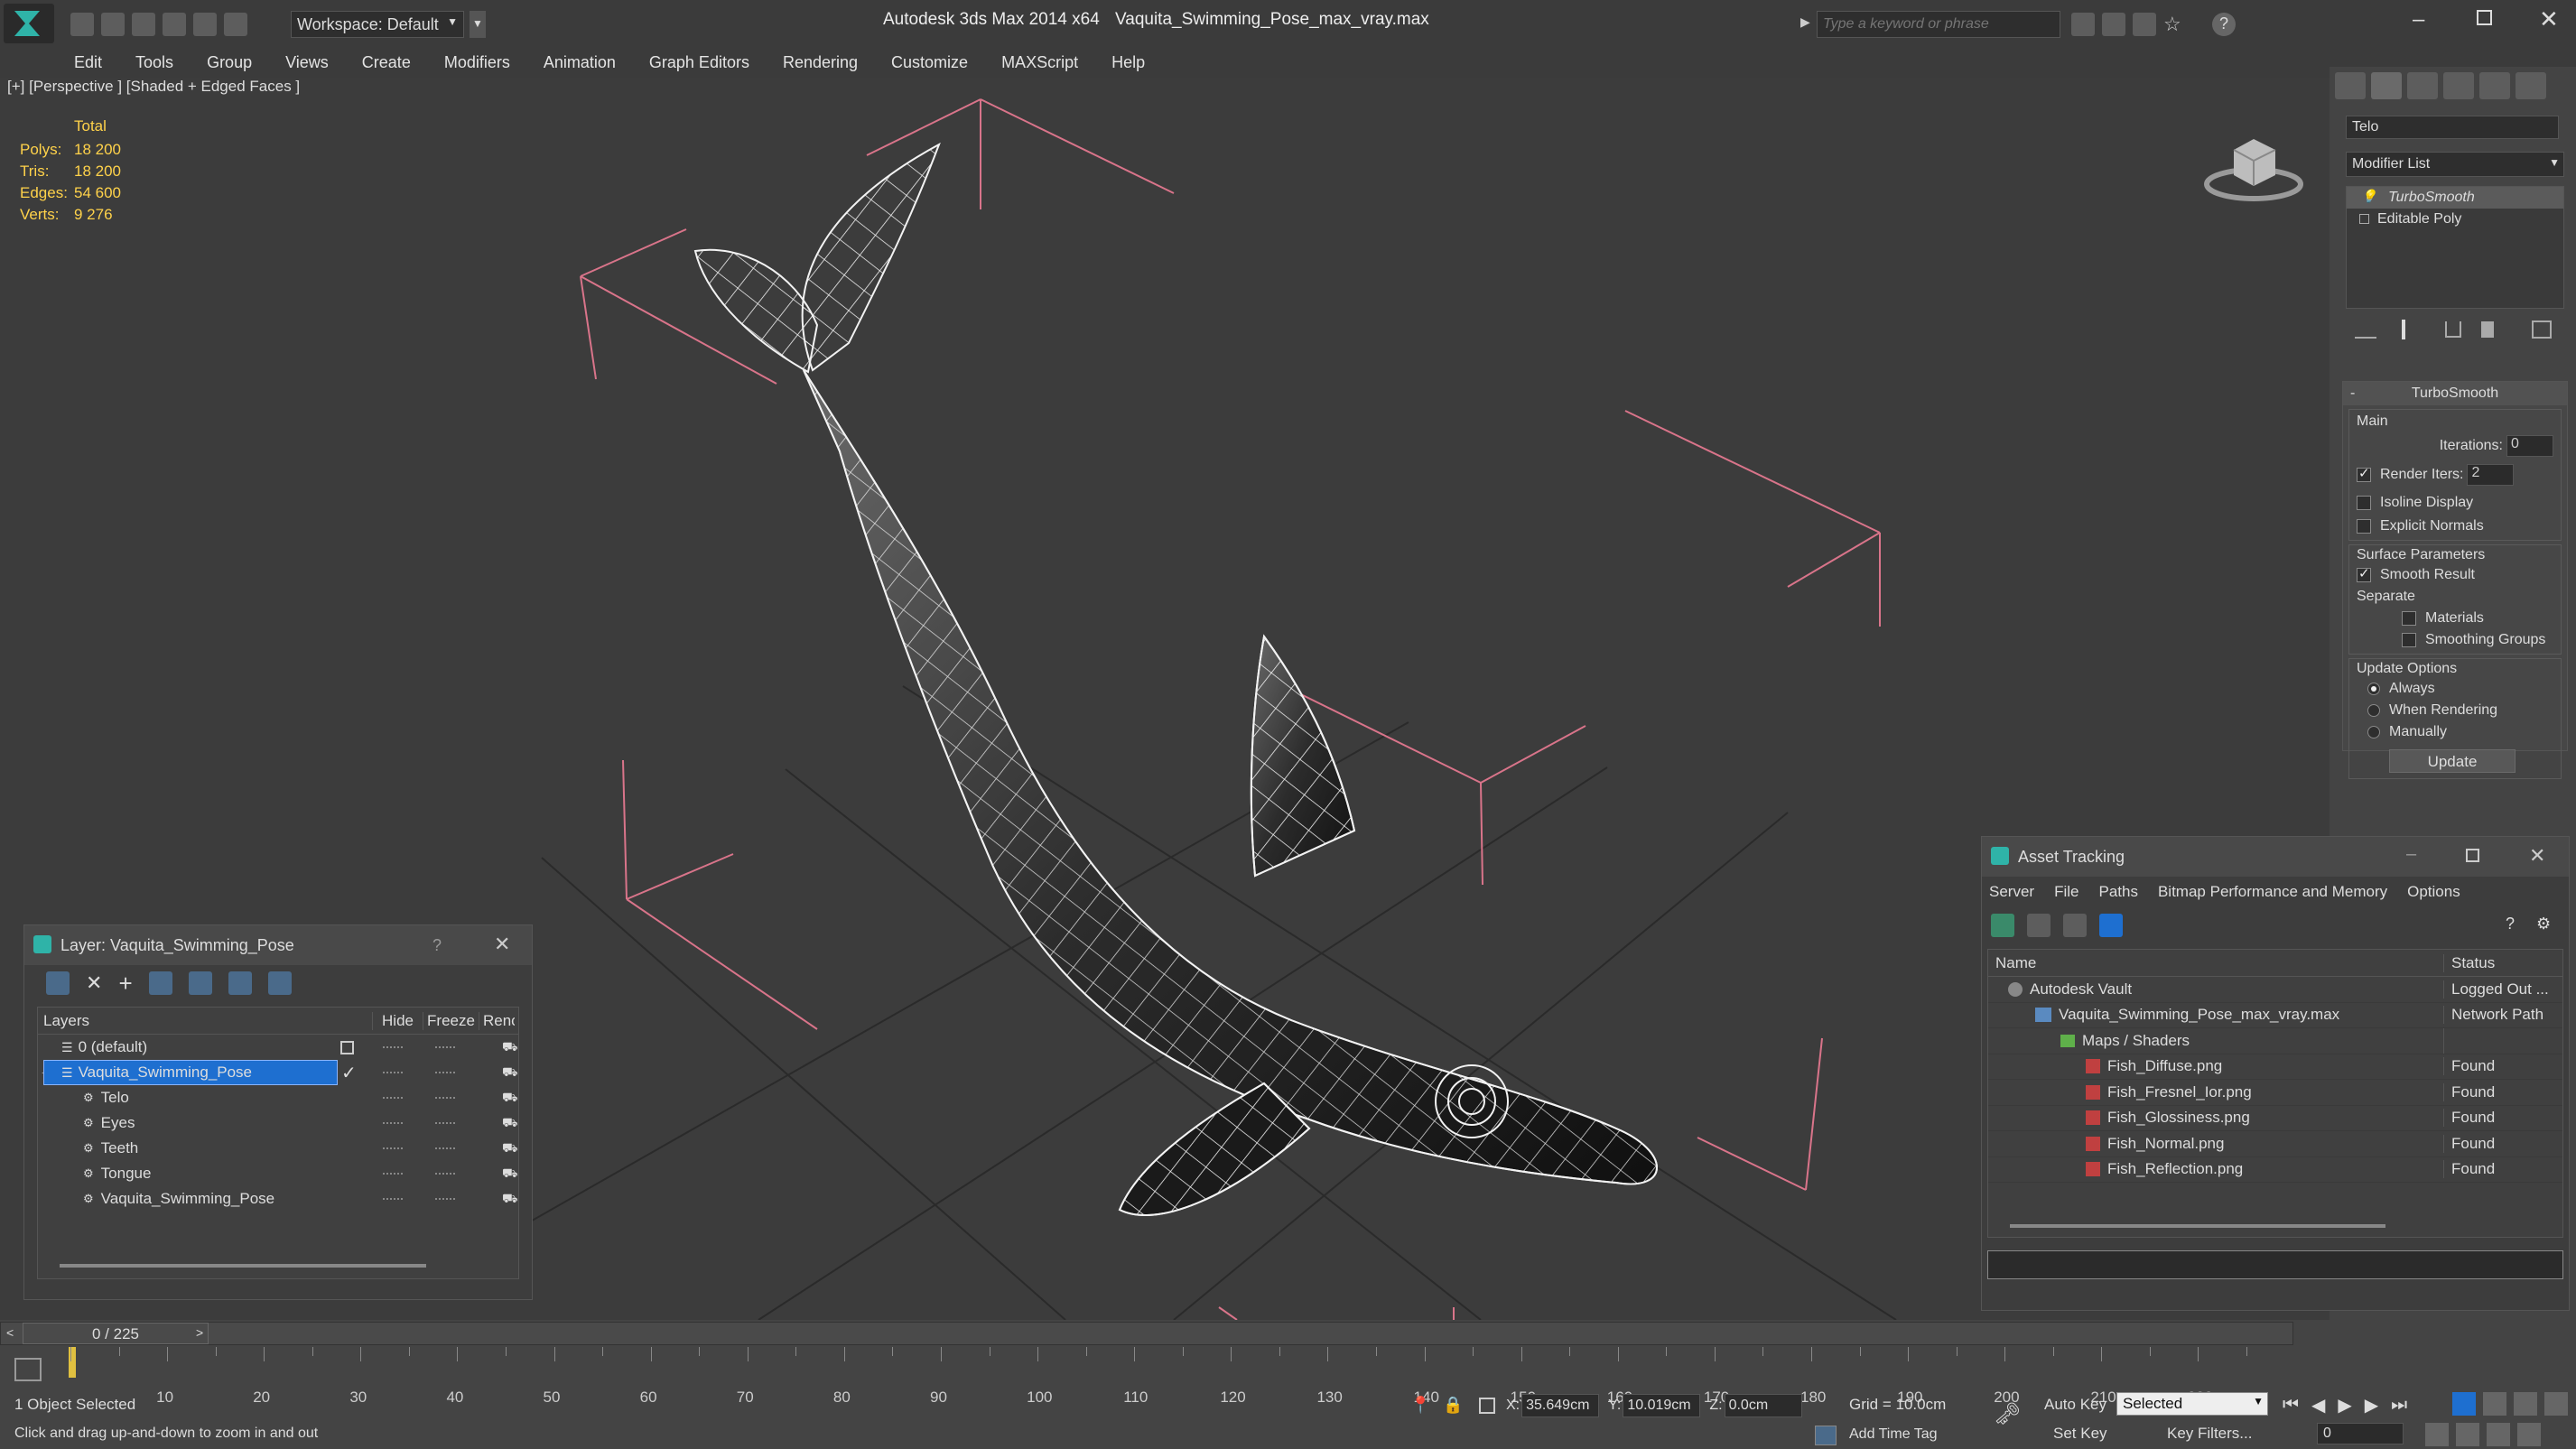 Image resolution: width=2576 pixels, height=1449 pixels. Describe the element at coordinates (58, 983) in the screenshot. I see `create-layer-icon` at that location.